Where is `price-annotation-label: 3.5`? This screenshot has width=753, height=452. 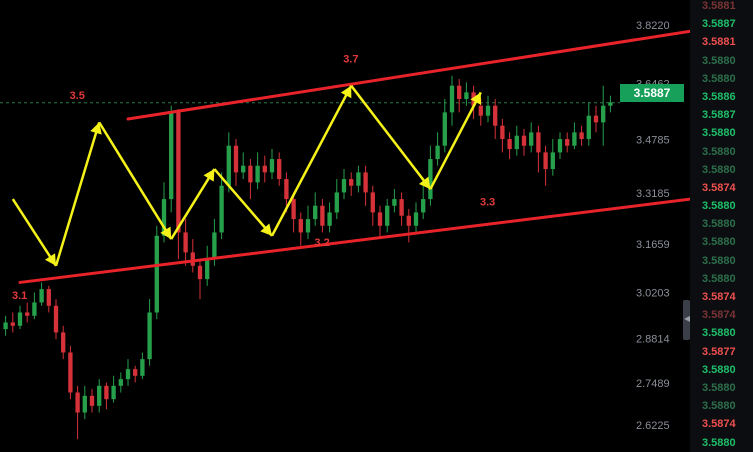 price-annotation-label: 3.5 is located at coordinates (77, 96).